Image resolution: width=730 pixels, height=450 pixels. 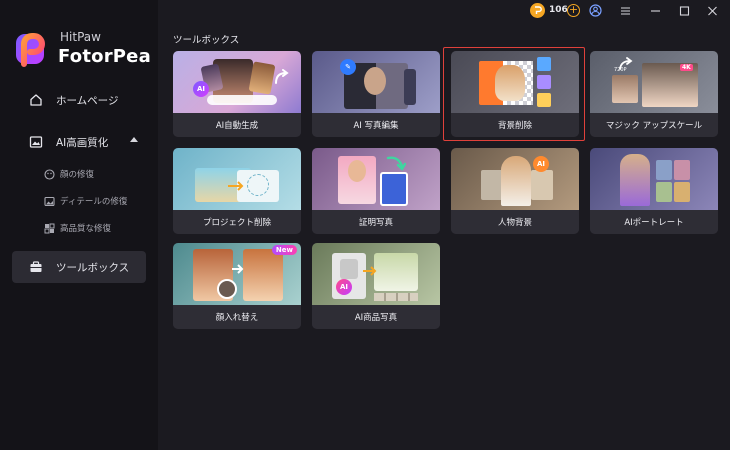 I want to click on sidebar-subitem-face-repair: 顔の修復, so click(x=69, y=174).